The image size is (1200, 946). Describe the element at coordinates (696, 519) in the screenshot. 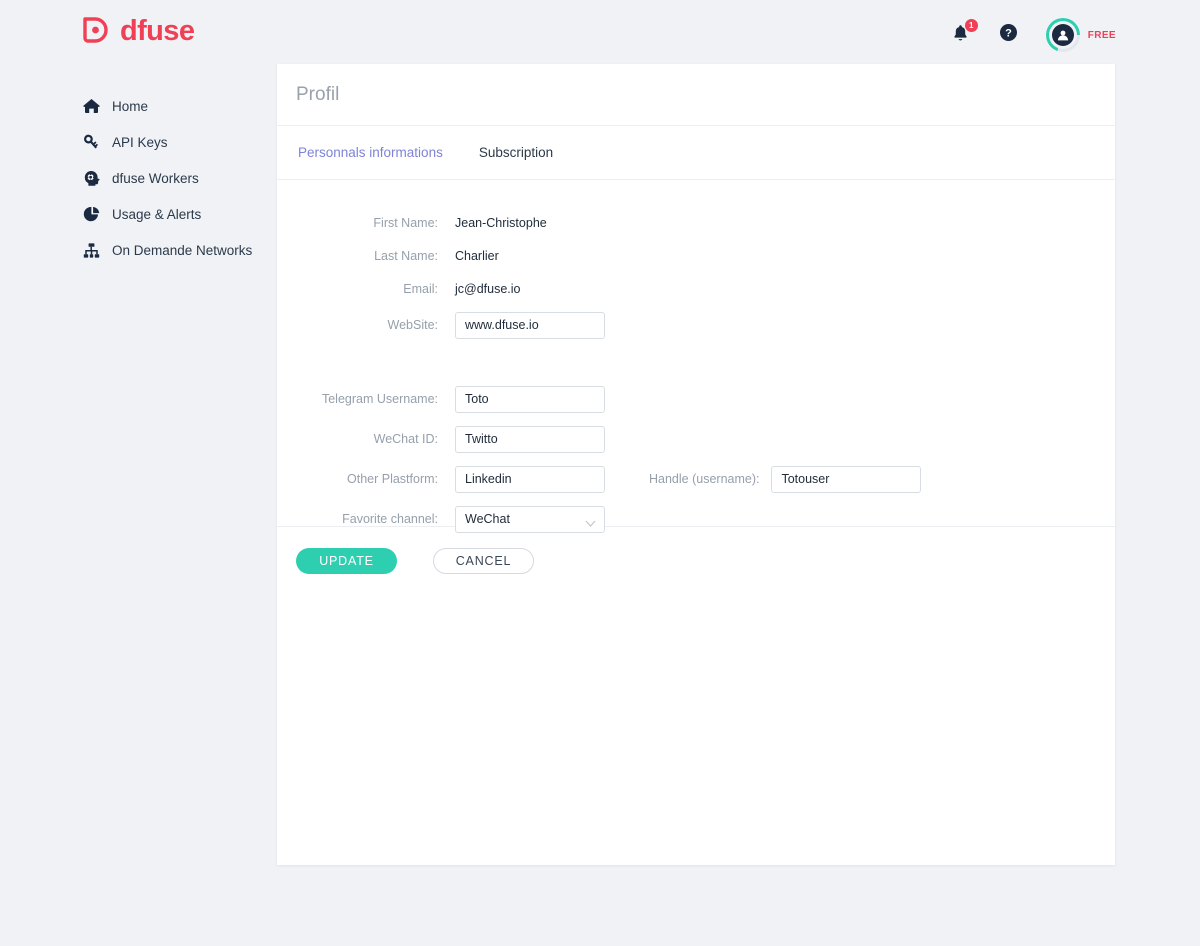

I see `favorite-channel-row: Favorite channel:` at that location.